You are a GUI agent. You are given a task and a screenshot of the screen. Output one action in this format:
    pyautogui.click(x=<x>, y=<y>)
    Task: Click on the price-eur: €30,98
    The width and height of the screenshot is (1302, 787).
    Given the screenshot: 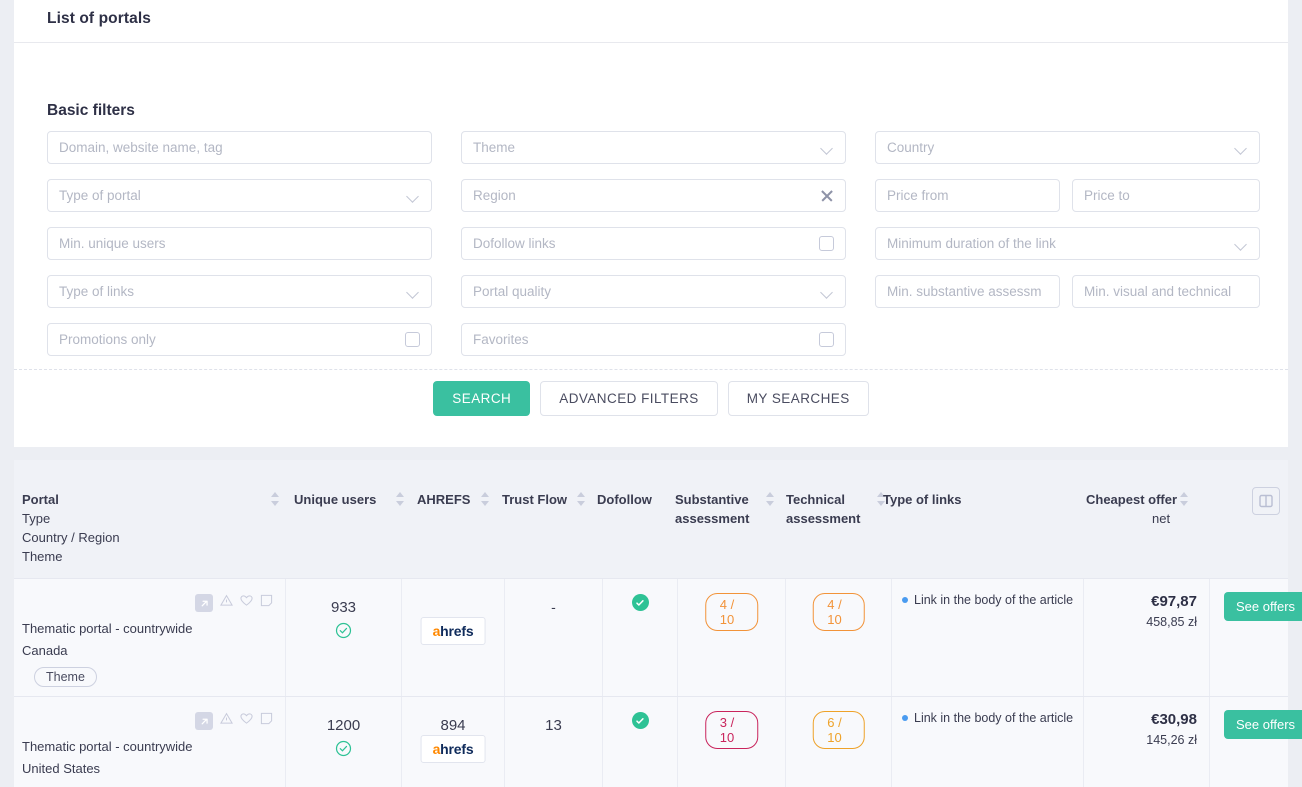 What is the action you would take?
    pyautogui.click(x=1174, y=719)
    